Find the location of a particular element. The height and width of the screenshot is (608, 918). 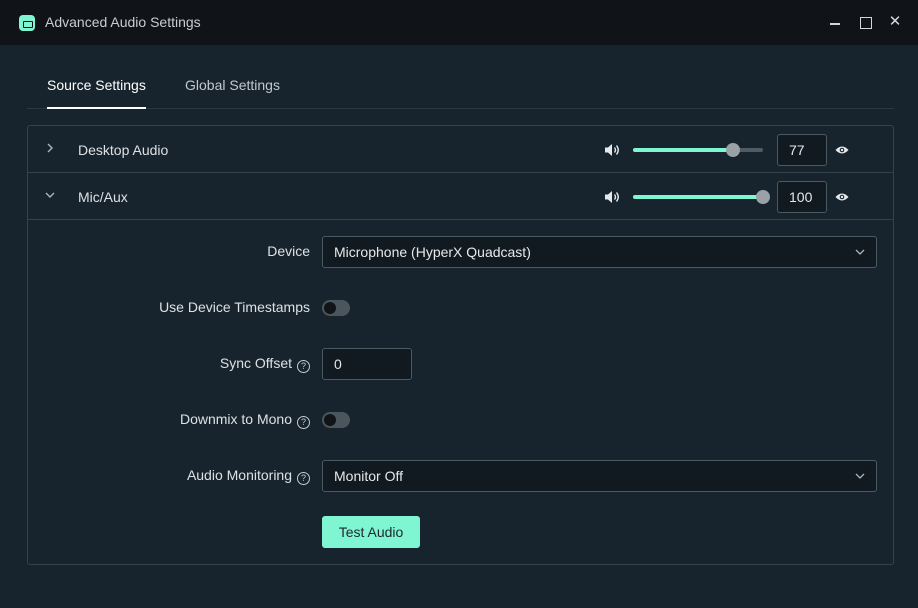

chevron-right-icon is located at coordinates (50, 148).